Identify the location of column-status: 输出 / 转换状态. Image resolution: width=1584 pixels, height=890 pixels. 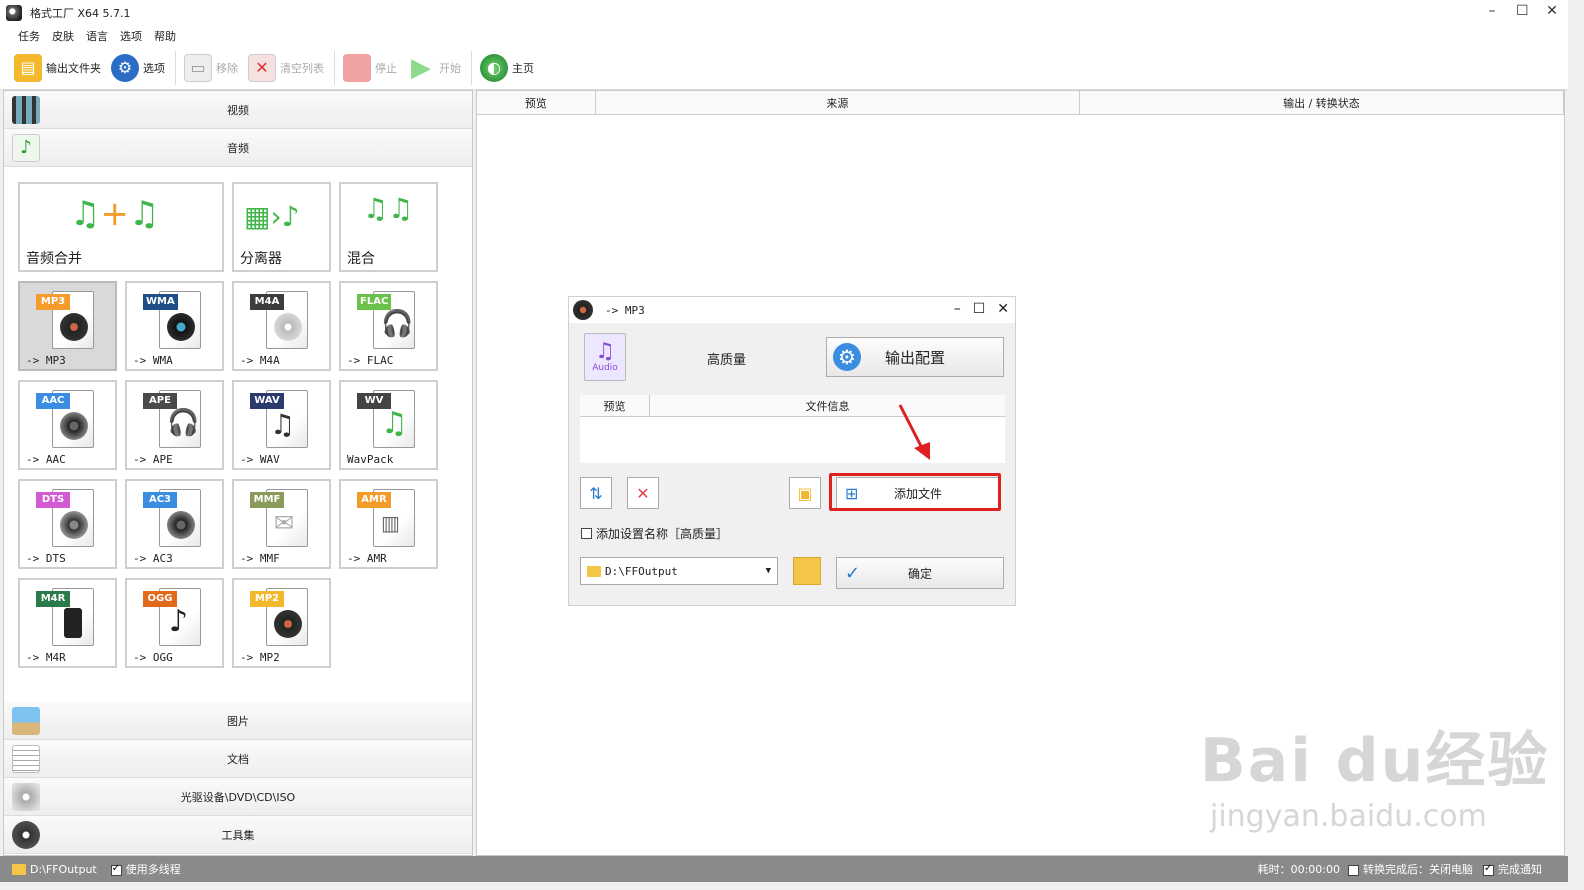
(1322, 102).